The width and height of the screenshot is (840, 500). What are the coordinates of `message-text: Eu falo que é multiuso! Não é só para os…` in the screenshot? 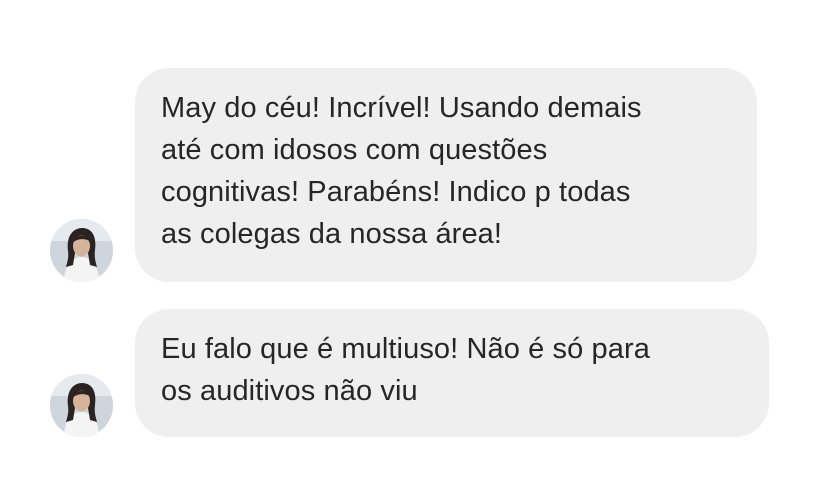 It's located at (405, 370).